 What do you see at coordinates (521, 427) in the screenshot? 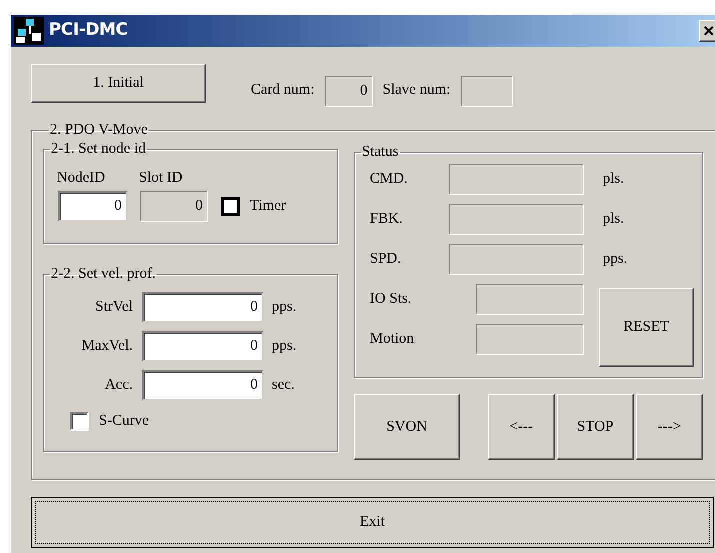
I see `control-button: <---` at bounding box center [521, 427].